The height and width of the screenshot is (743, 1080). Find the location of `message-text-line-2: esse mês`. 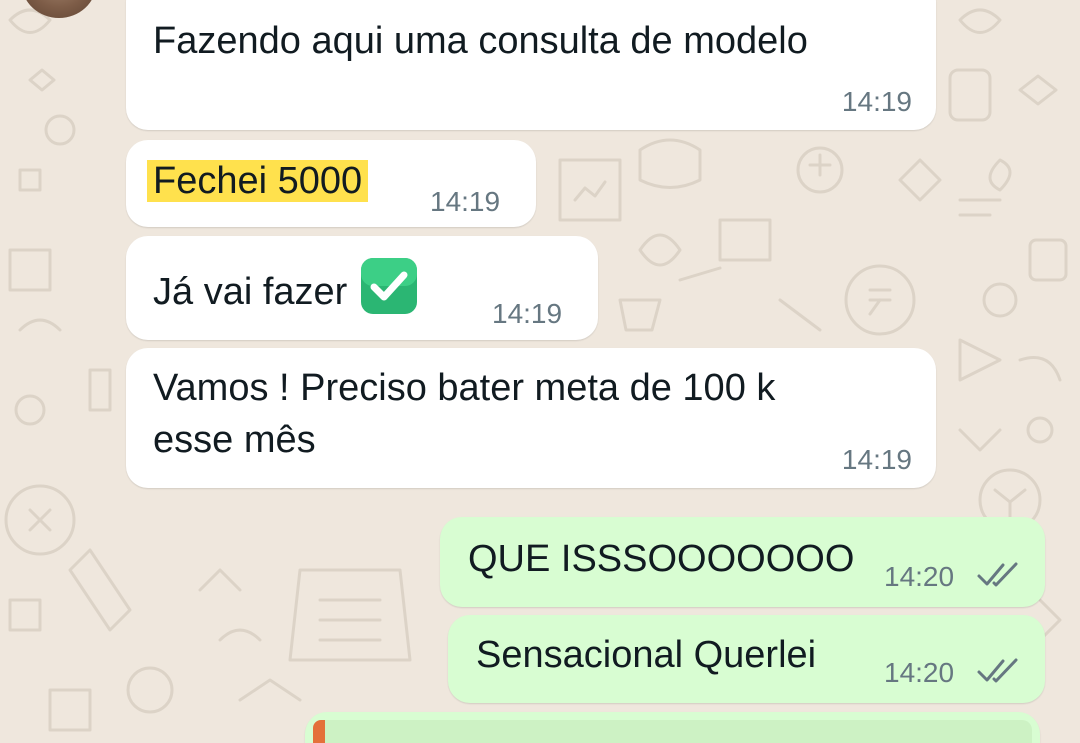

message-text-line-2: esse mês is located at coordinates (234, 440).